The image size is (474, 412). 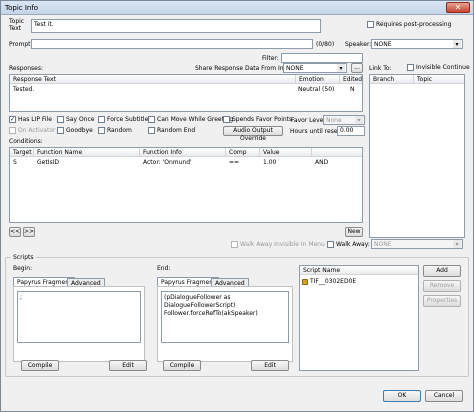 I want to click on share-response-select: NONE, so click(x=315, y=68).